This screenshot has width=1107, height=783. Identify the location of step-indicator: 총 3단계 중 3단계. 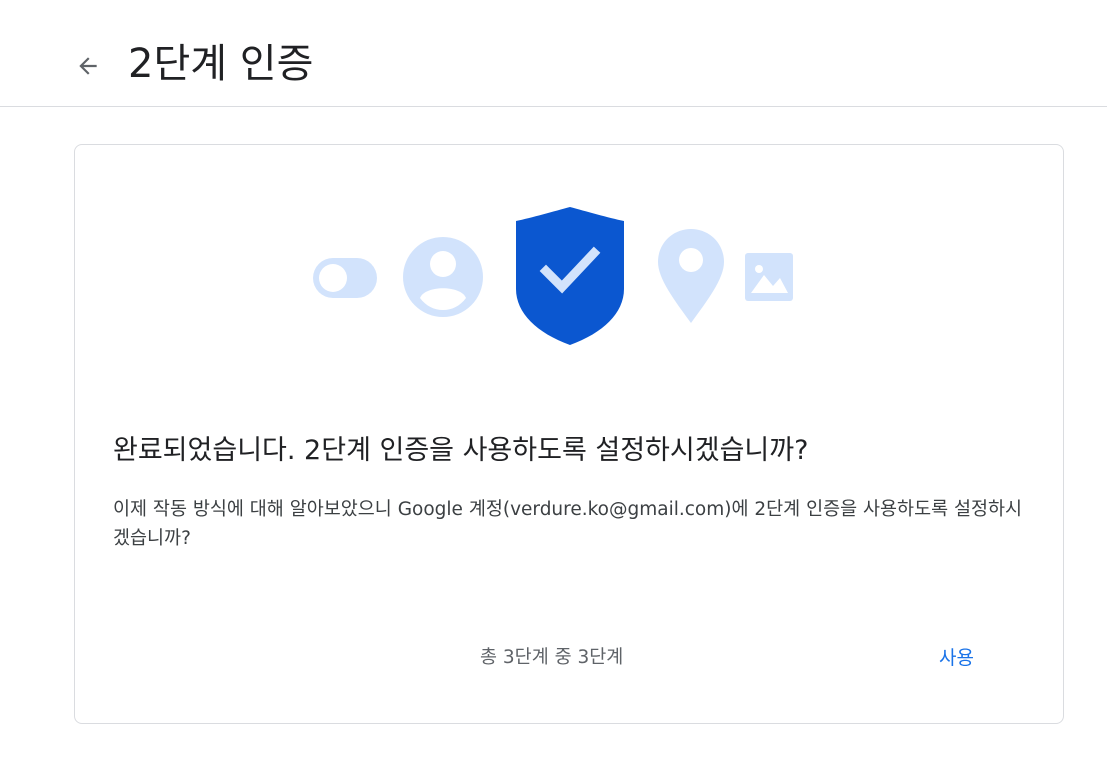
(552, 657).